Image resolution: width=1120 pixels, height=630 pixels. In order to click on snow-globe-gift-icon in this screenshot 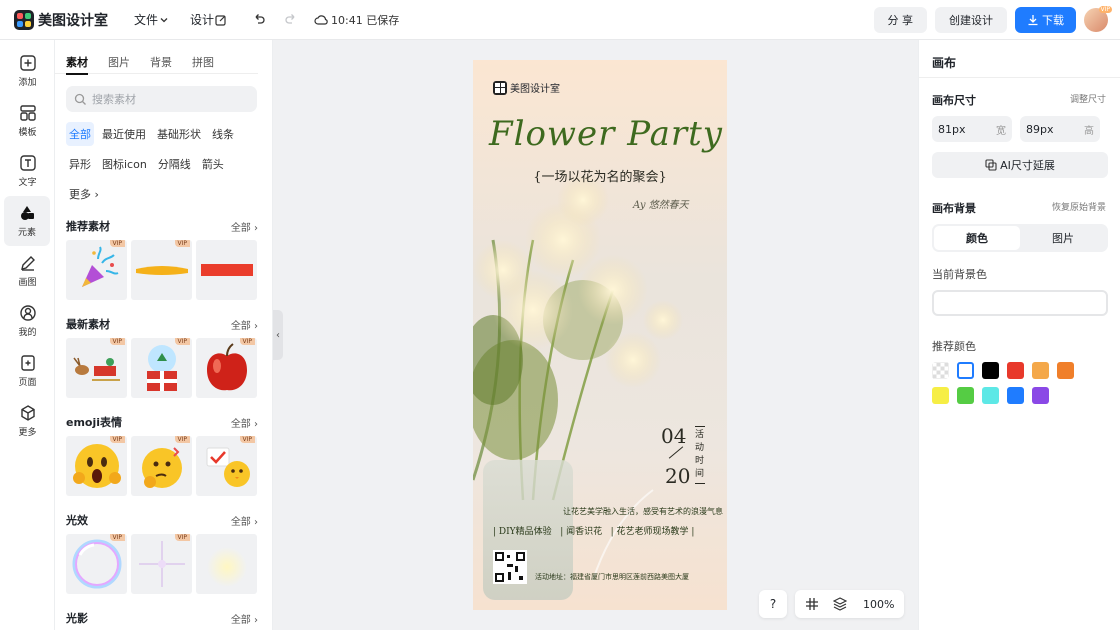, I will do `click(161, 368)`.